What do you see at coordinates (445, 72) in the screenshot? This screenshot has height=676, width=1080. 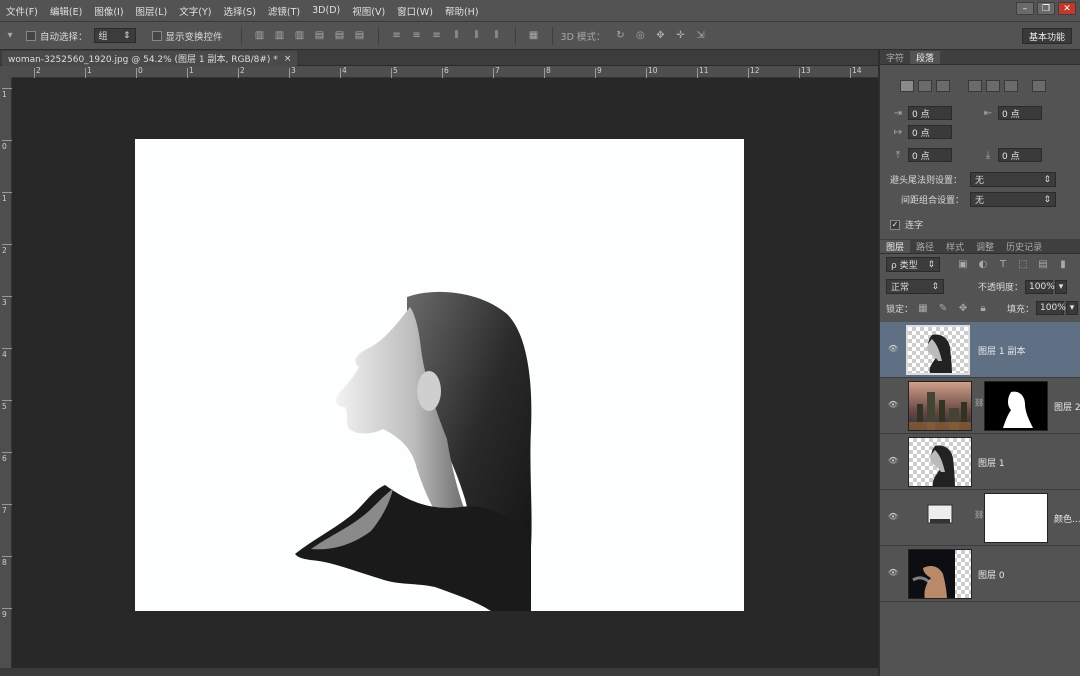 I see `horizontal-ruler: 2 1 0 1 2 3 4 5 6 7 8 9 10 11 12 13 14` at bounding box center [445, 72].